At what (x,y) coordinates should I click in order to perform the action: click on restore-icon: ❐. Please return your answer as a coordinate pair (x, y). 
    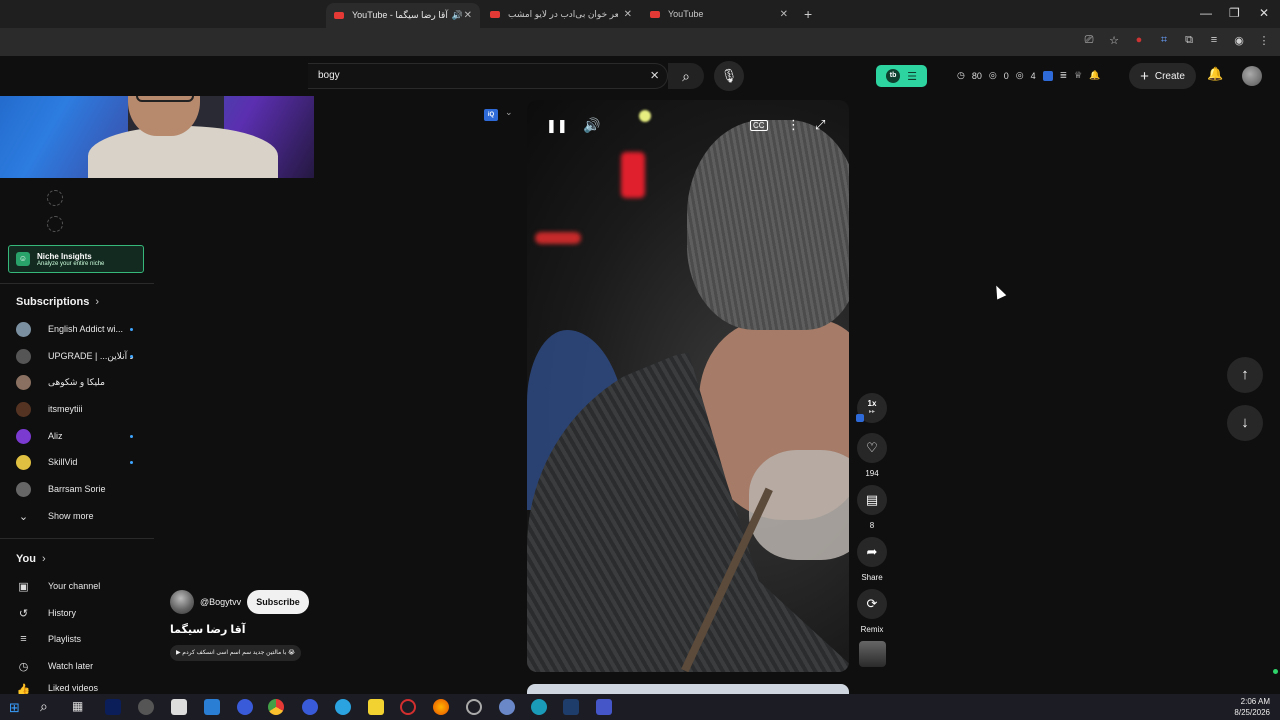
    Looking at the image, I should click on (1234, 13).